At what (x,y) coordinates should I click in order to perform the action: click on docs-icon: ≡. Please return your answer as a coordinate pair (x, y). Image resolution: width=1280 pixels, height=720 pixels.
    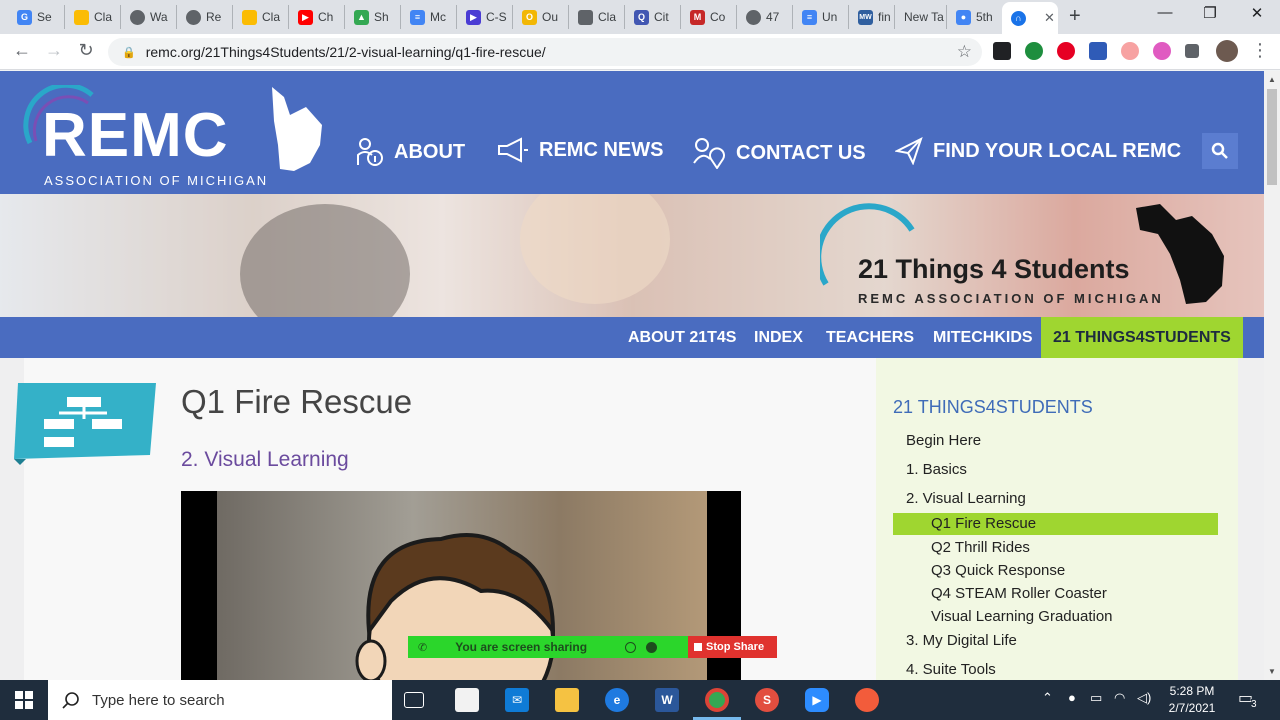
    Looking at the image, I should click on (417, 17).